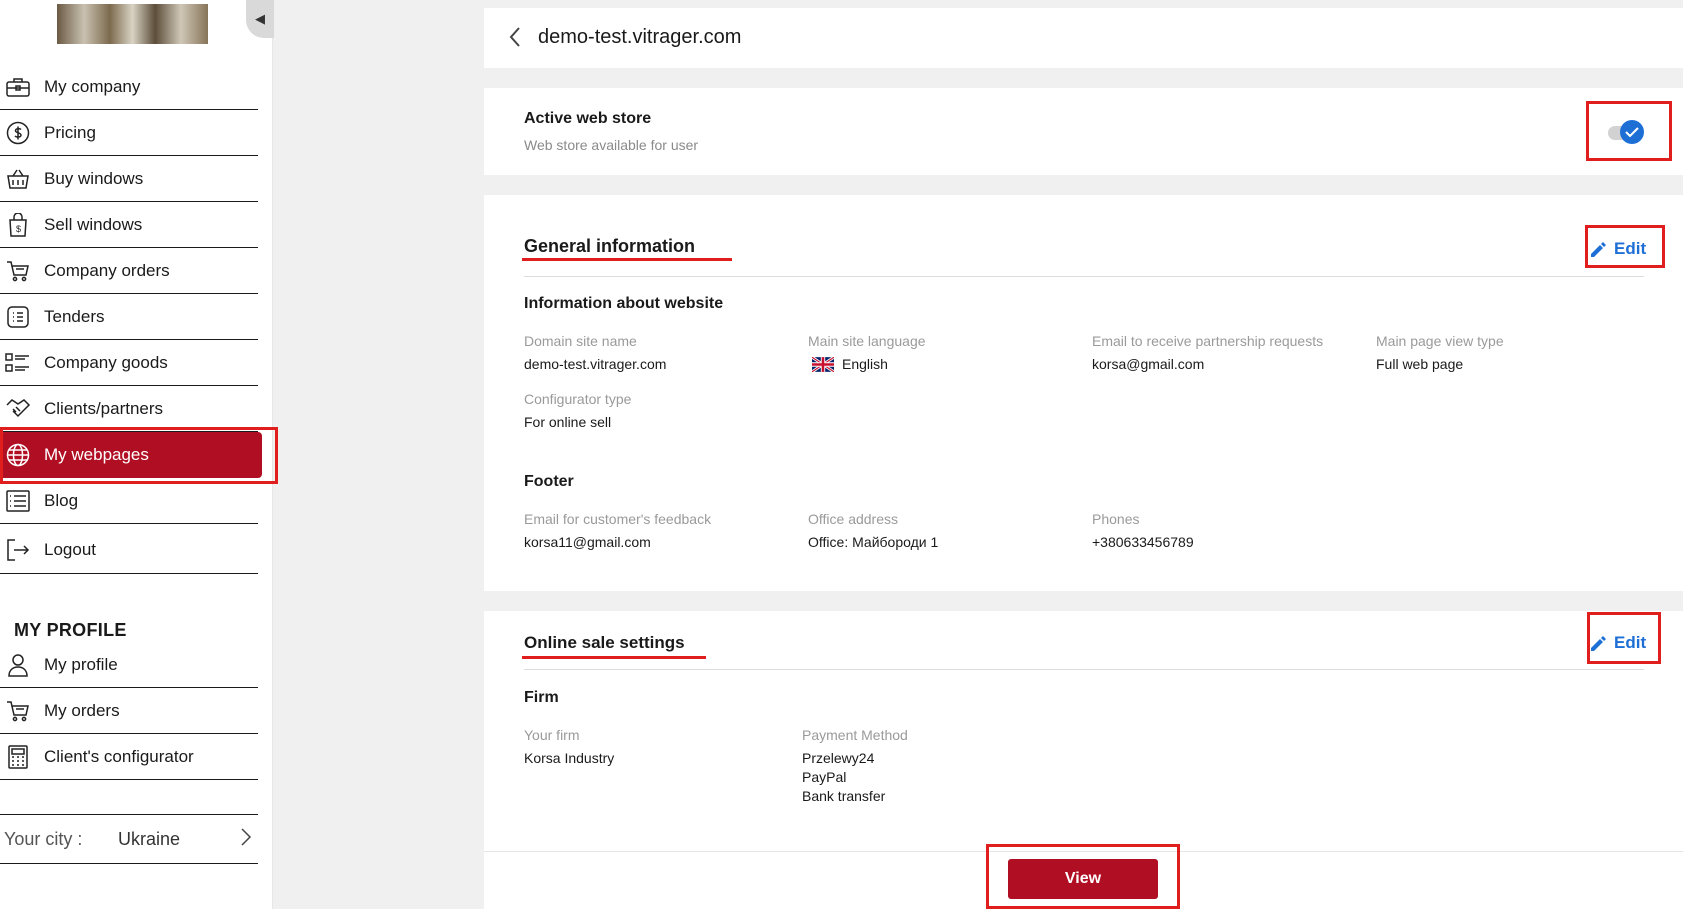 This screenshot has width=1683, height=909. I want to click on general-edit-button: Edit, so click(1618, 249).